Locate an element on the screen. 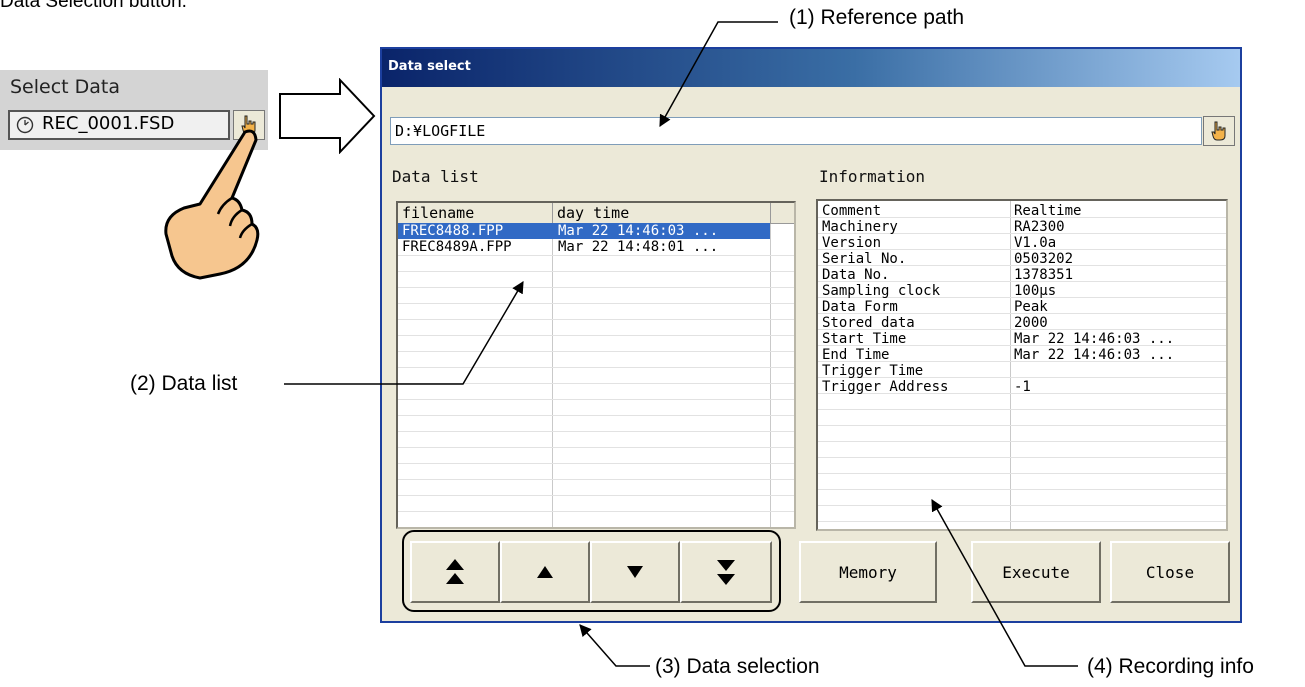  callout-recording-info: (4) Recording info is located at coordinates (1170, 666).